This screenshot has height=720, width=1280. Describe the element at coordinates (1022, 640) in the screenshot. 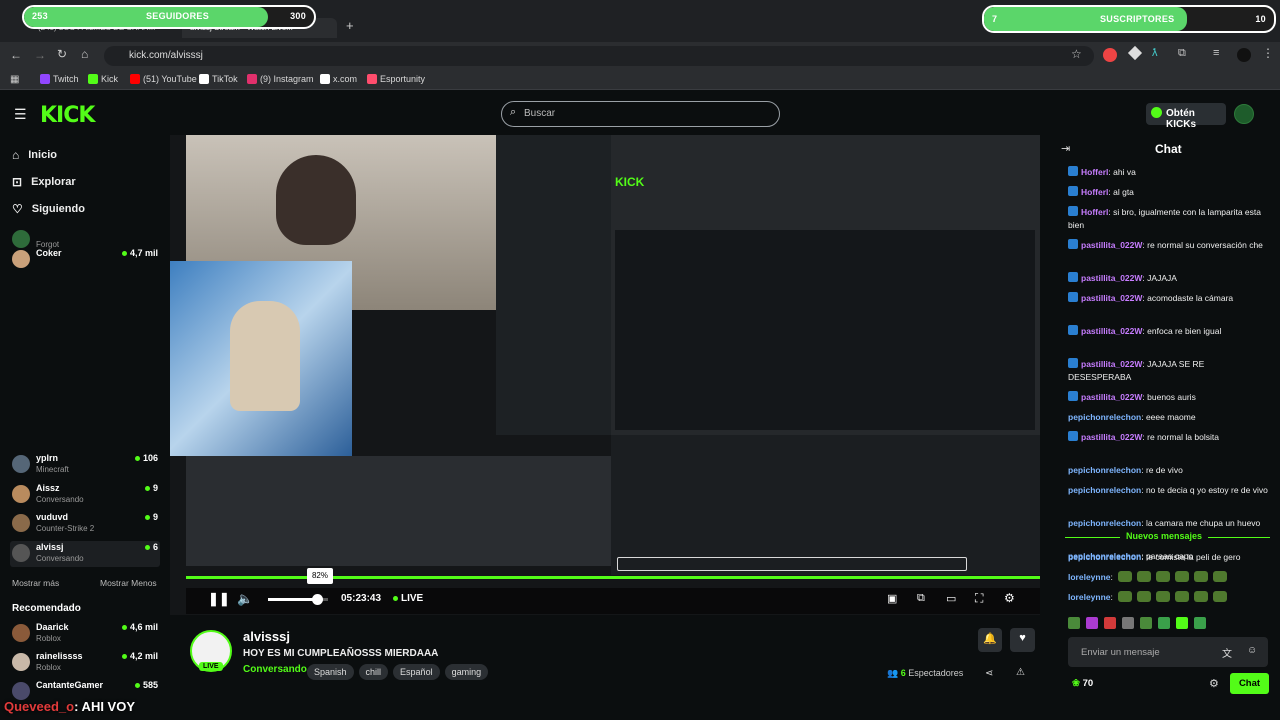

I see `follow-heart-button: ♥` at that location.